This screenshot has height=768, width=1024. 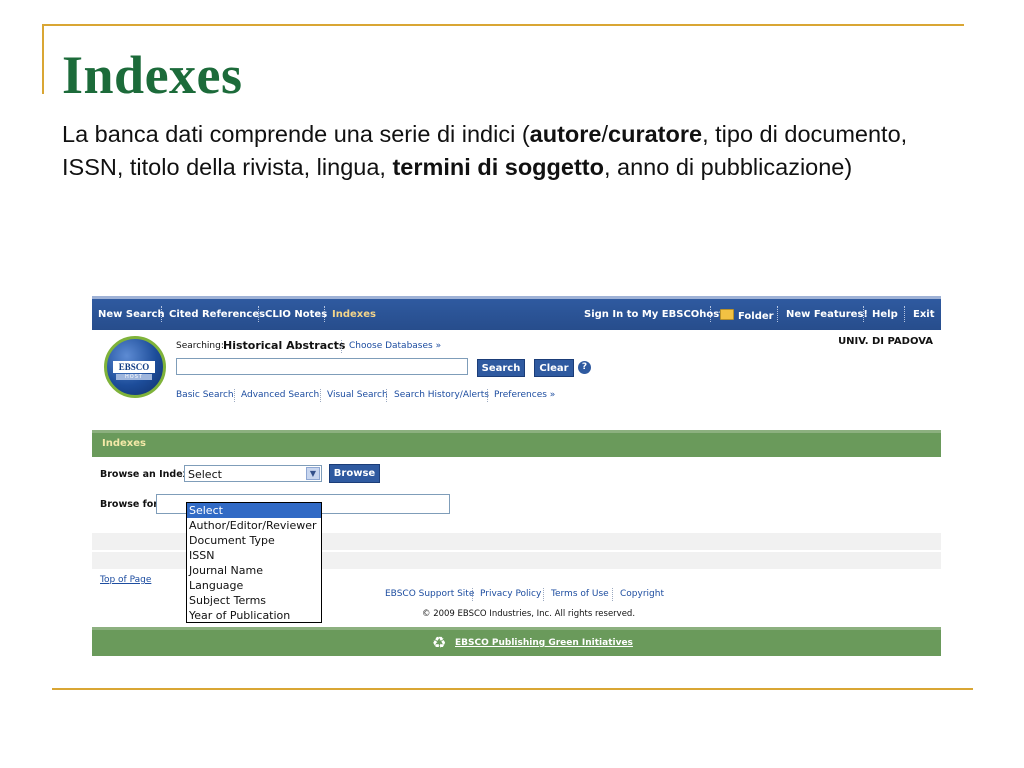 I want to click on body-text-4: , anno di pubblicazione), so click(x=728, y=167).